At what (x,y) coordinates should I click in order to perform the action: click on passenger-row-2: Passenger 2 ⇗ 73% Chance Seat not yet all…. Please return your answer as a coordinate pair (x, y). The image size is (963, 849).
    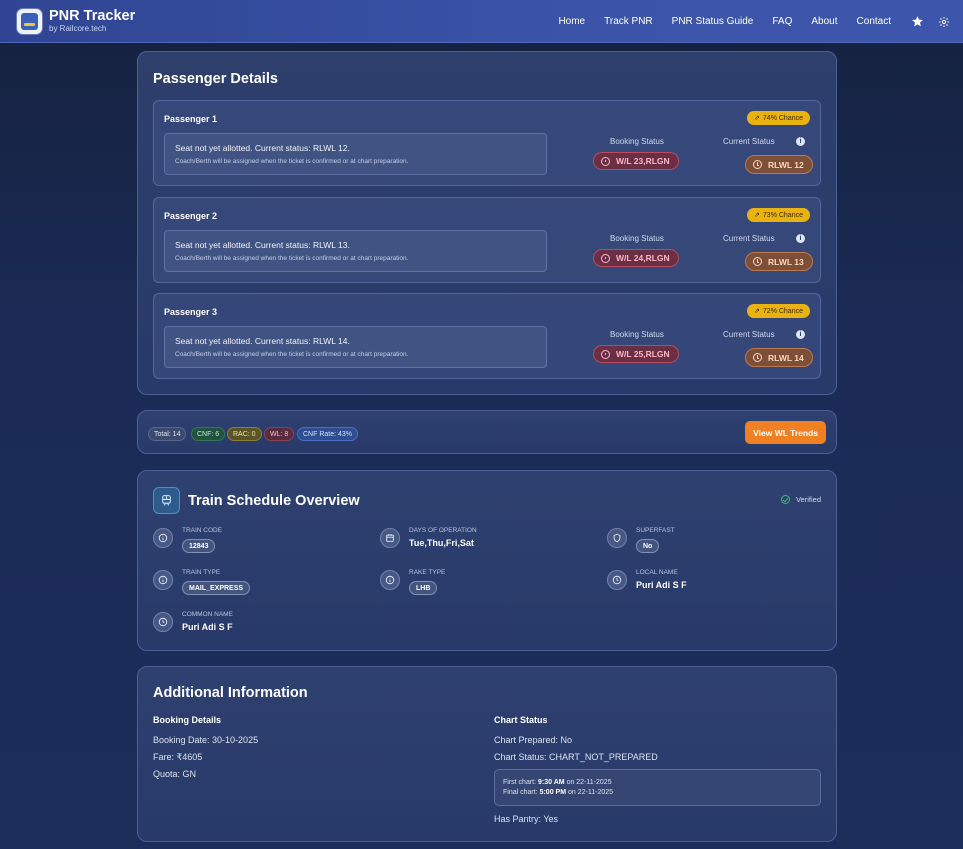
    Looking at the image, I should click on (487, 240).